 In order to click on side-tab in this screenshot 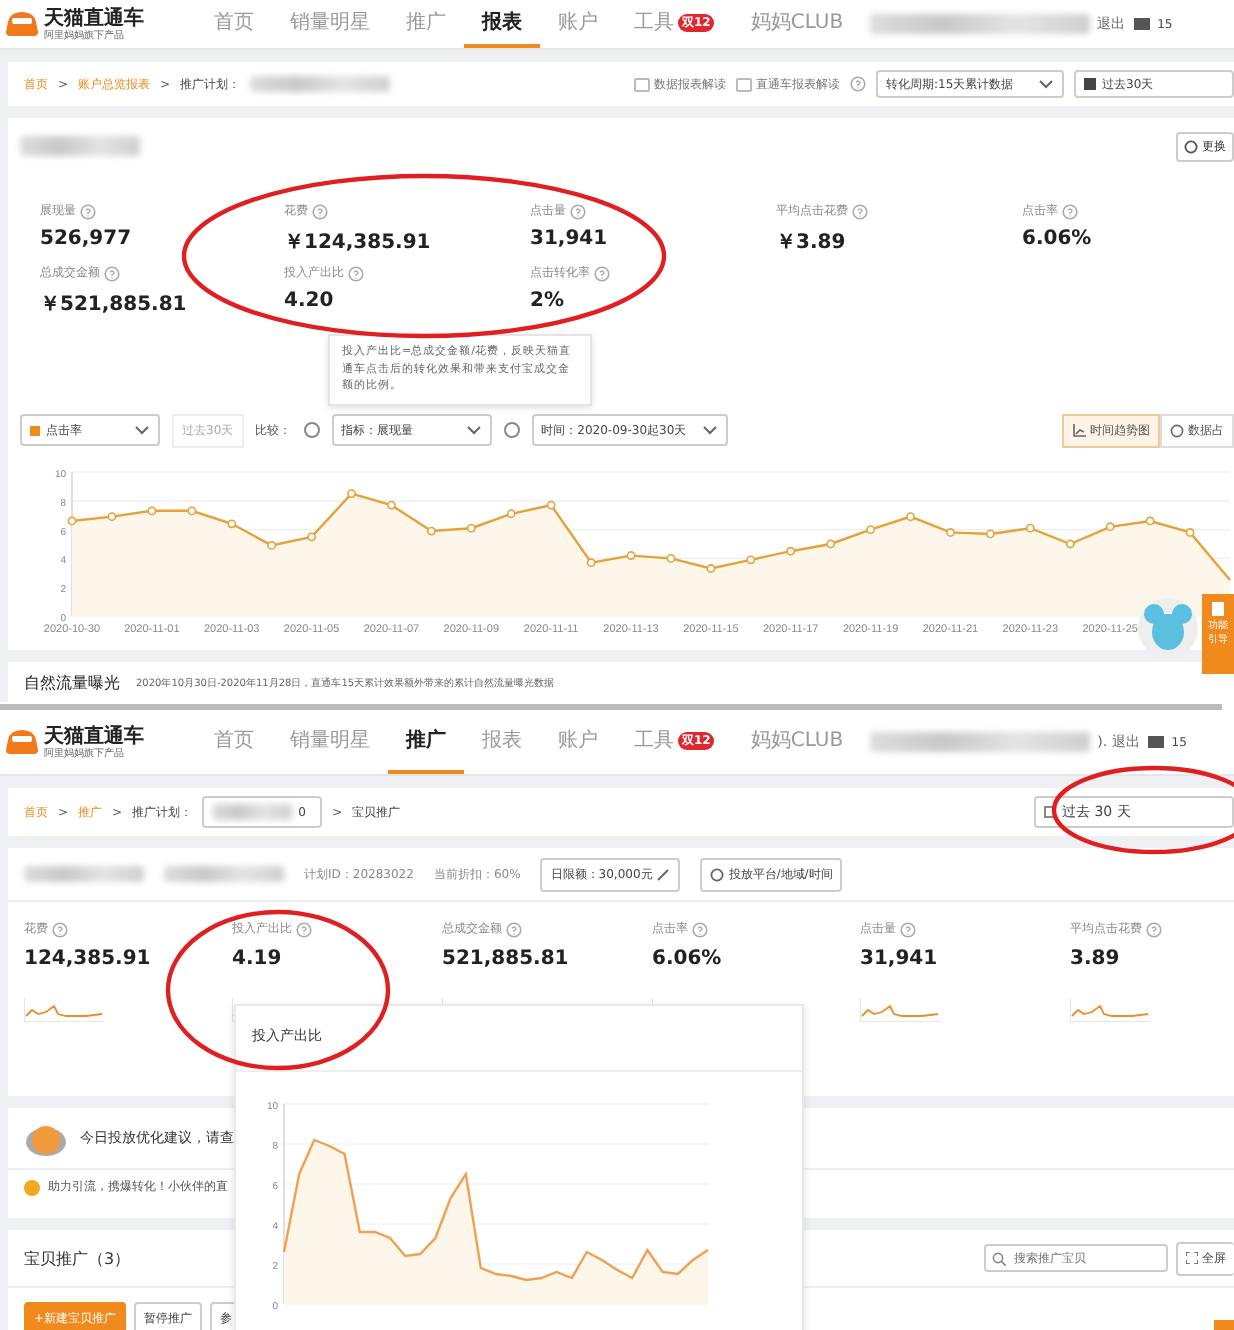, I will do `click(1224, 1325)`.